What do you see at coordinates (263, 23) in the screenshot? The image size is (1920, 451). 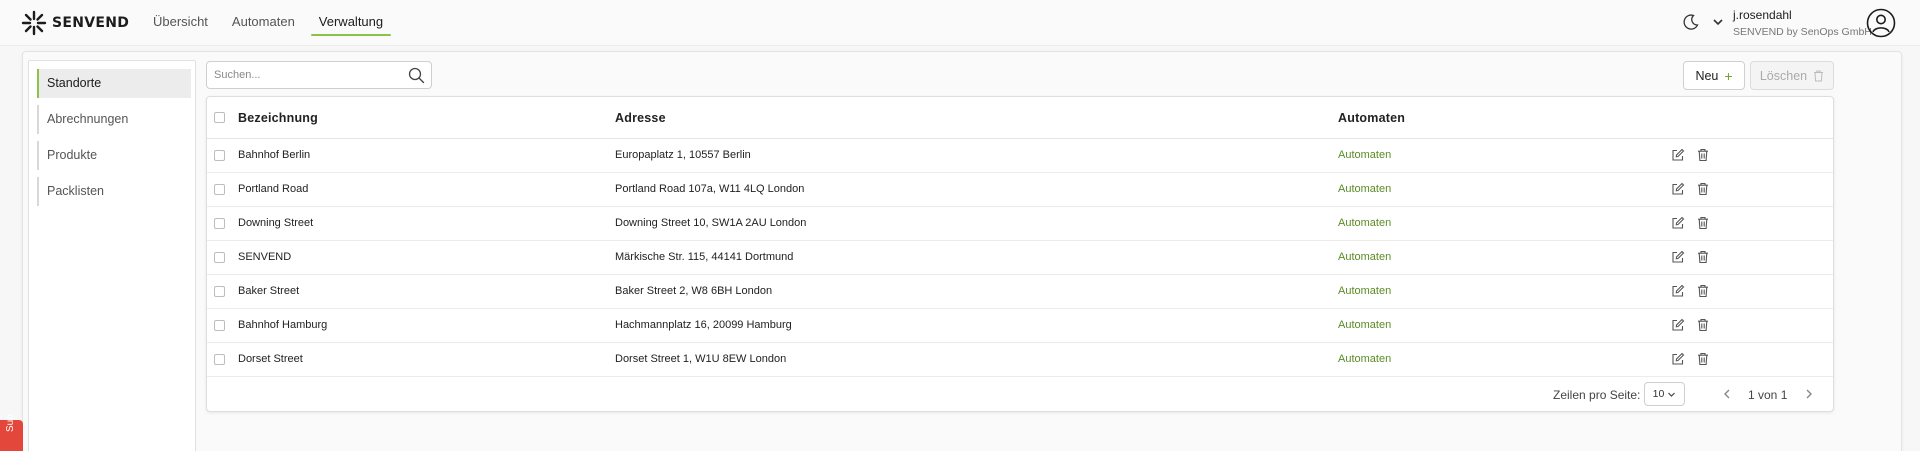 I see `nav-item-automaten: Automaten` at bounding box center [263, 23].